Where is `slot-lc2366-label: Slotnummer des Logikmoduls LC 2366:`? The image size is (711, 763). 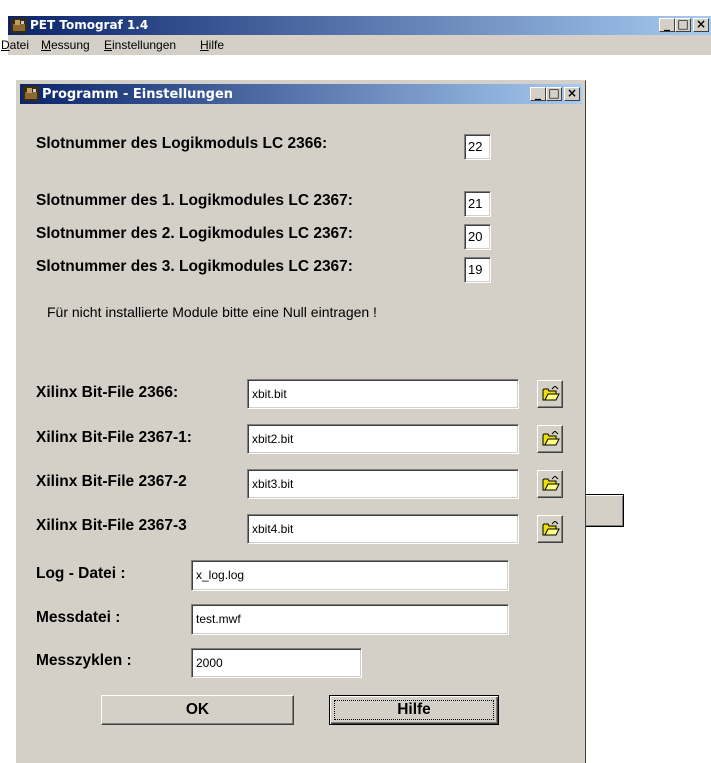 slot-lc2366-label: Slotnummer des Logikmoduls LC 2366: is located at coordinates (182, 143).